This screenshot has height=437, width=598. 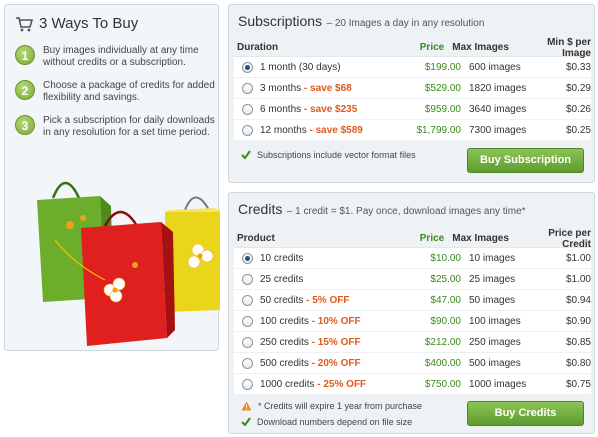 I want to click on option-name: 1 month (30 days), so click(x=300, y=67).